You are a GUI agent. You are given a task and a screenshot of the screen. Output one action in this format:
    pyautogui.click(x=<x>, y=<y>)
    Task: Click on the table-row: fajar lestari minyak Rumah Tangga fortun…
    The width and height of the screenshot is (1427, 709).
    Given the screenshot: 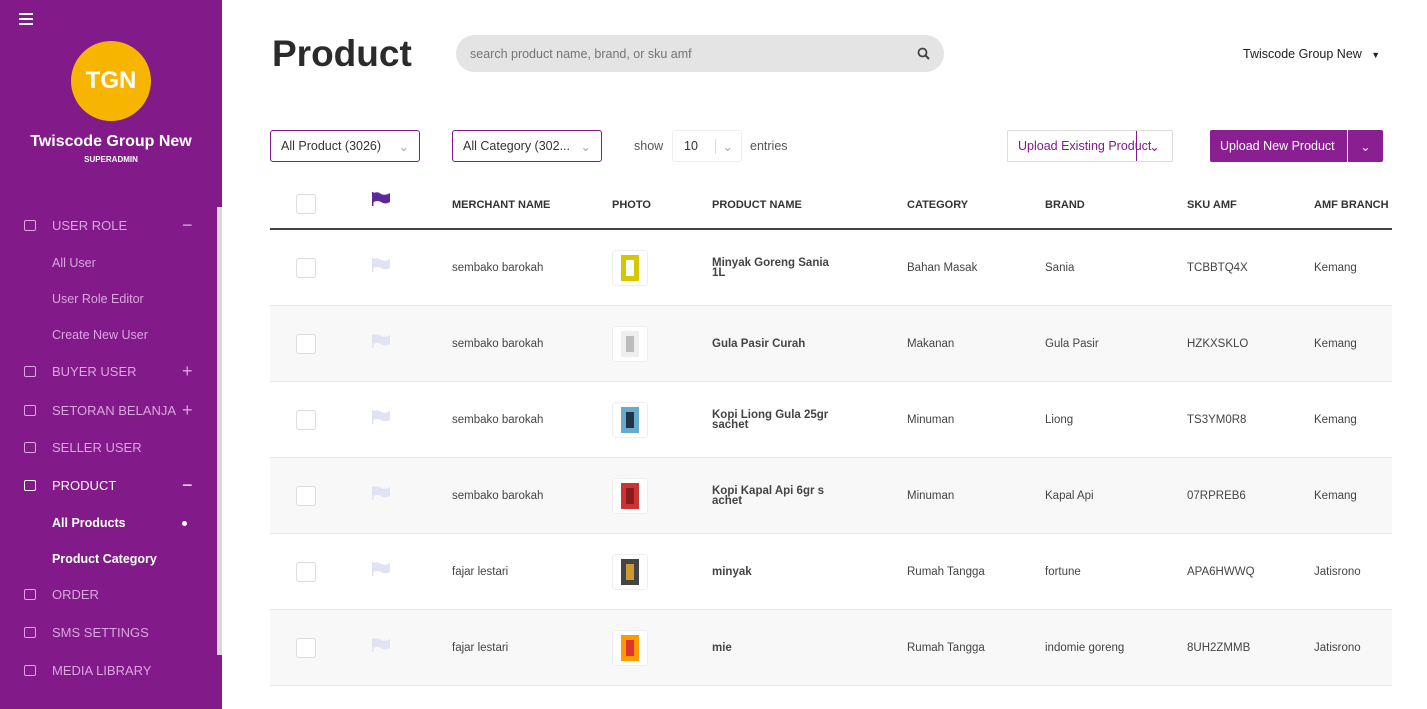 What is the action you would take?
    pyautogui.click(x=831, y=572)
    